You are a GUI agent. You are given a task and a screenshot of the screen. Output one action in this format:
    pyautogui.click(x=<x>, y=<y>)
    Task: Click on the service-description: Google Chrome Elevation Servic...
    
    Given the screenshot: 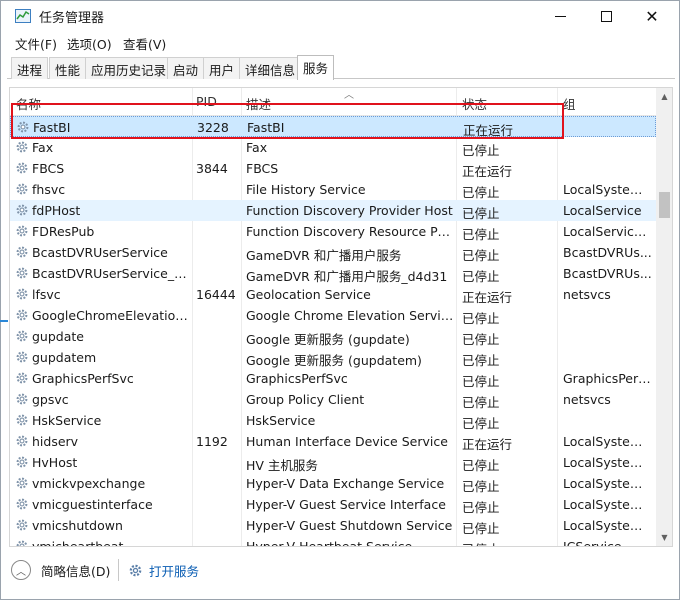 What is the action you would take?
    pyautogui.click(x=350, y=315)
    